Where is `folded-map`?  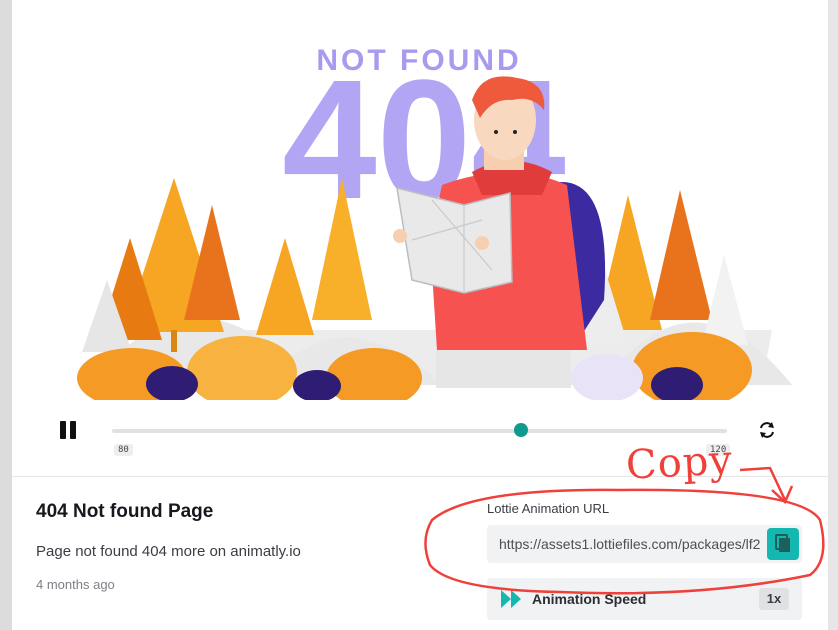
folded-map is located at coordinates (454, 240).